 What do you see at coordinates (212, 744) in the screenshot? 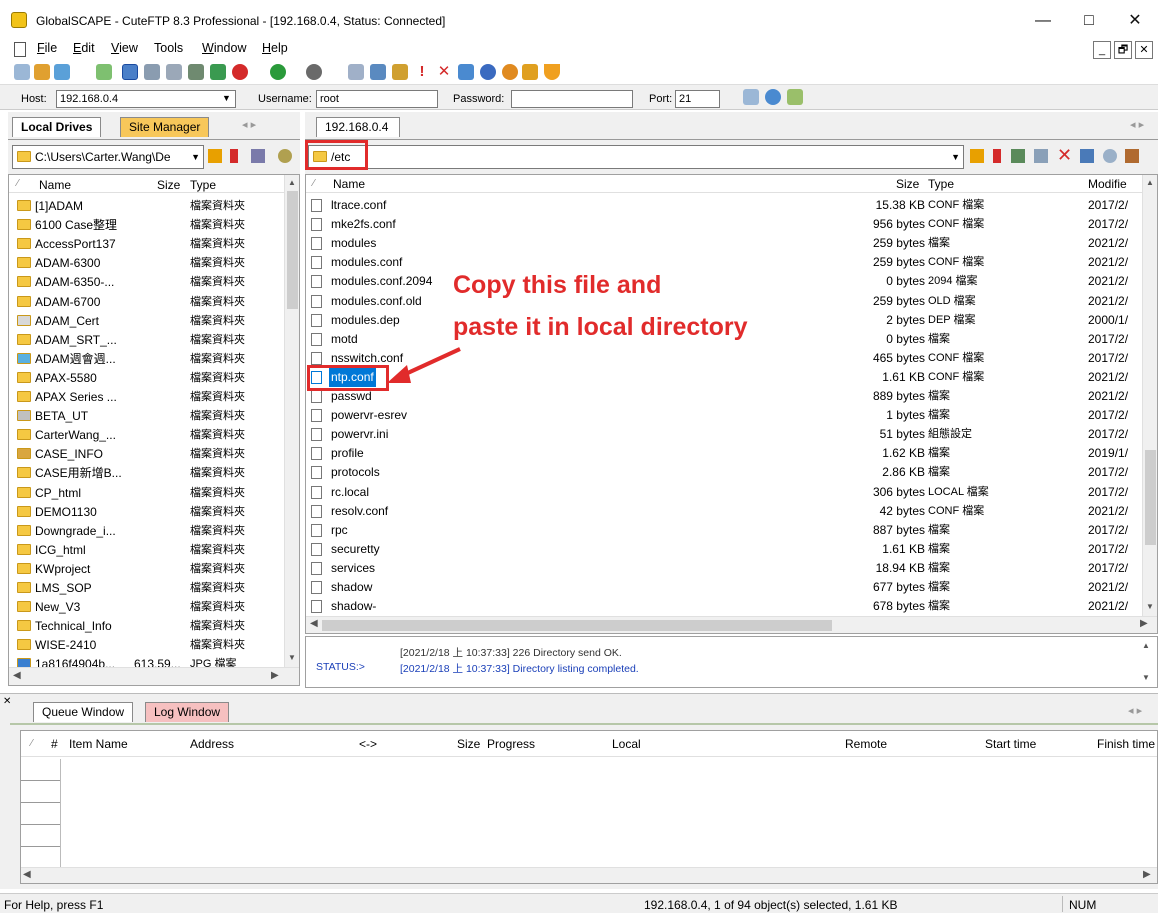
I see `column-address: Address` at bounding box center [212, 744].